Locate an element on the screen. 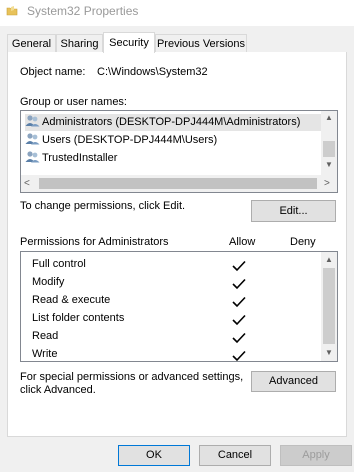  deny-header: Deny is located at coordinates (303, 242).